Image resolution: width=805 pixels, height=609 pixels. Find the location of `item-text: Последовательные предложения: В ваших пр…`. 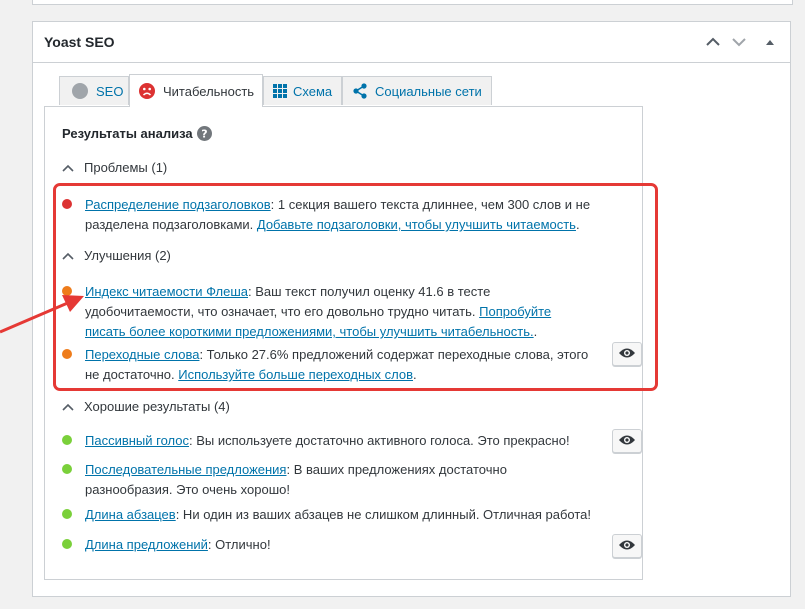

item-text: Последовательные предложения: В ваших пр… is located at coordinates (340, 480).